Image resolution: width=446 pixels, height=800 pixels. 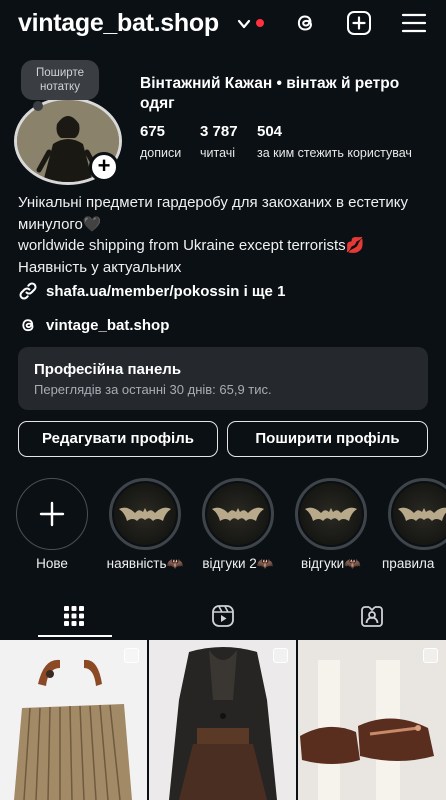 I want to click on highlight-new: Нове, so click(x=52, y=524).